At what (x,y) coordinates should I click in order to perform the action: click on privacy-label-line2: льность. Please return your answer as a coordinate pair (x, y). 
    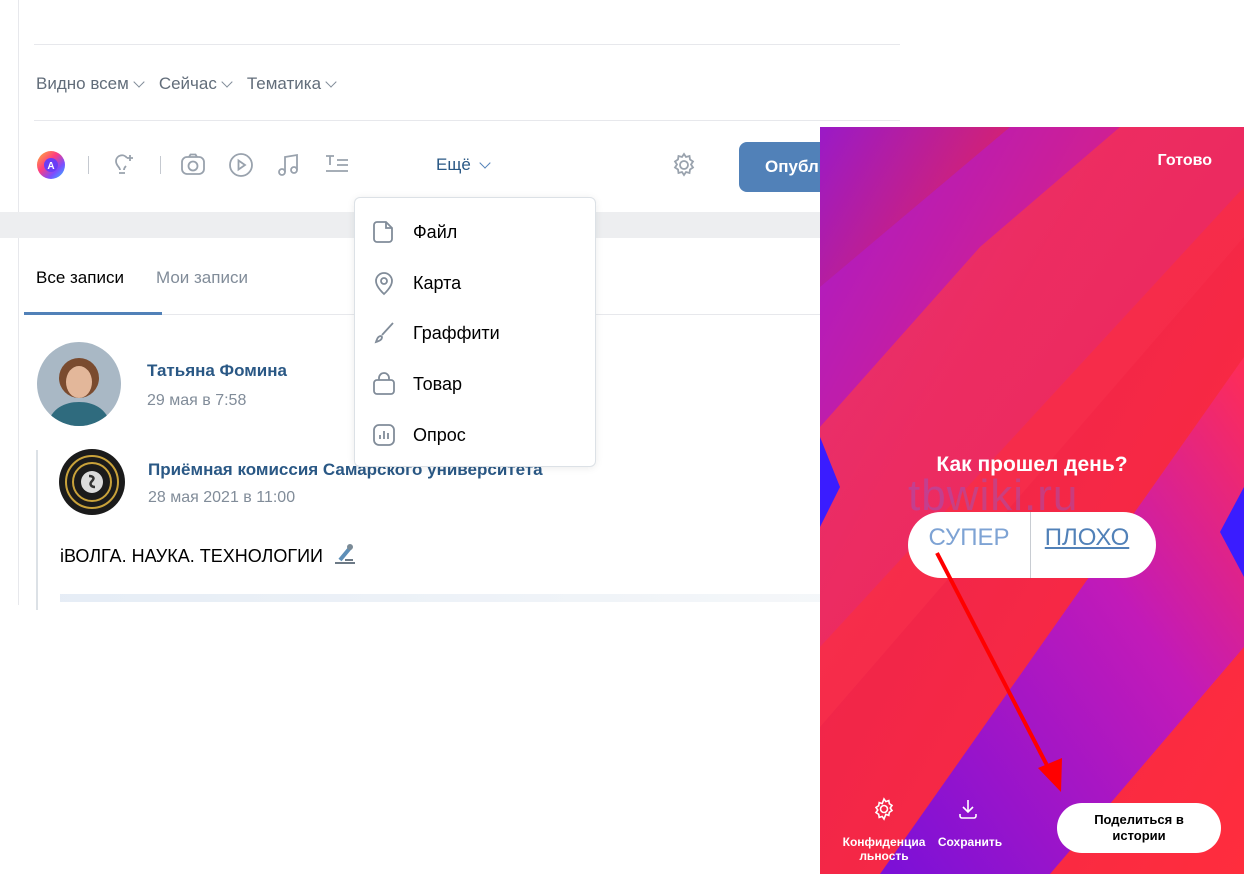
    Looking at the image, I should click on (884, 856).